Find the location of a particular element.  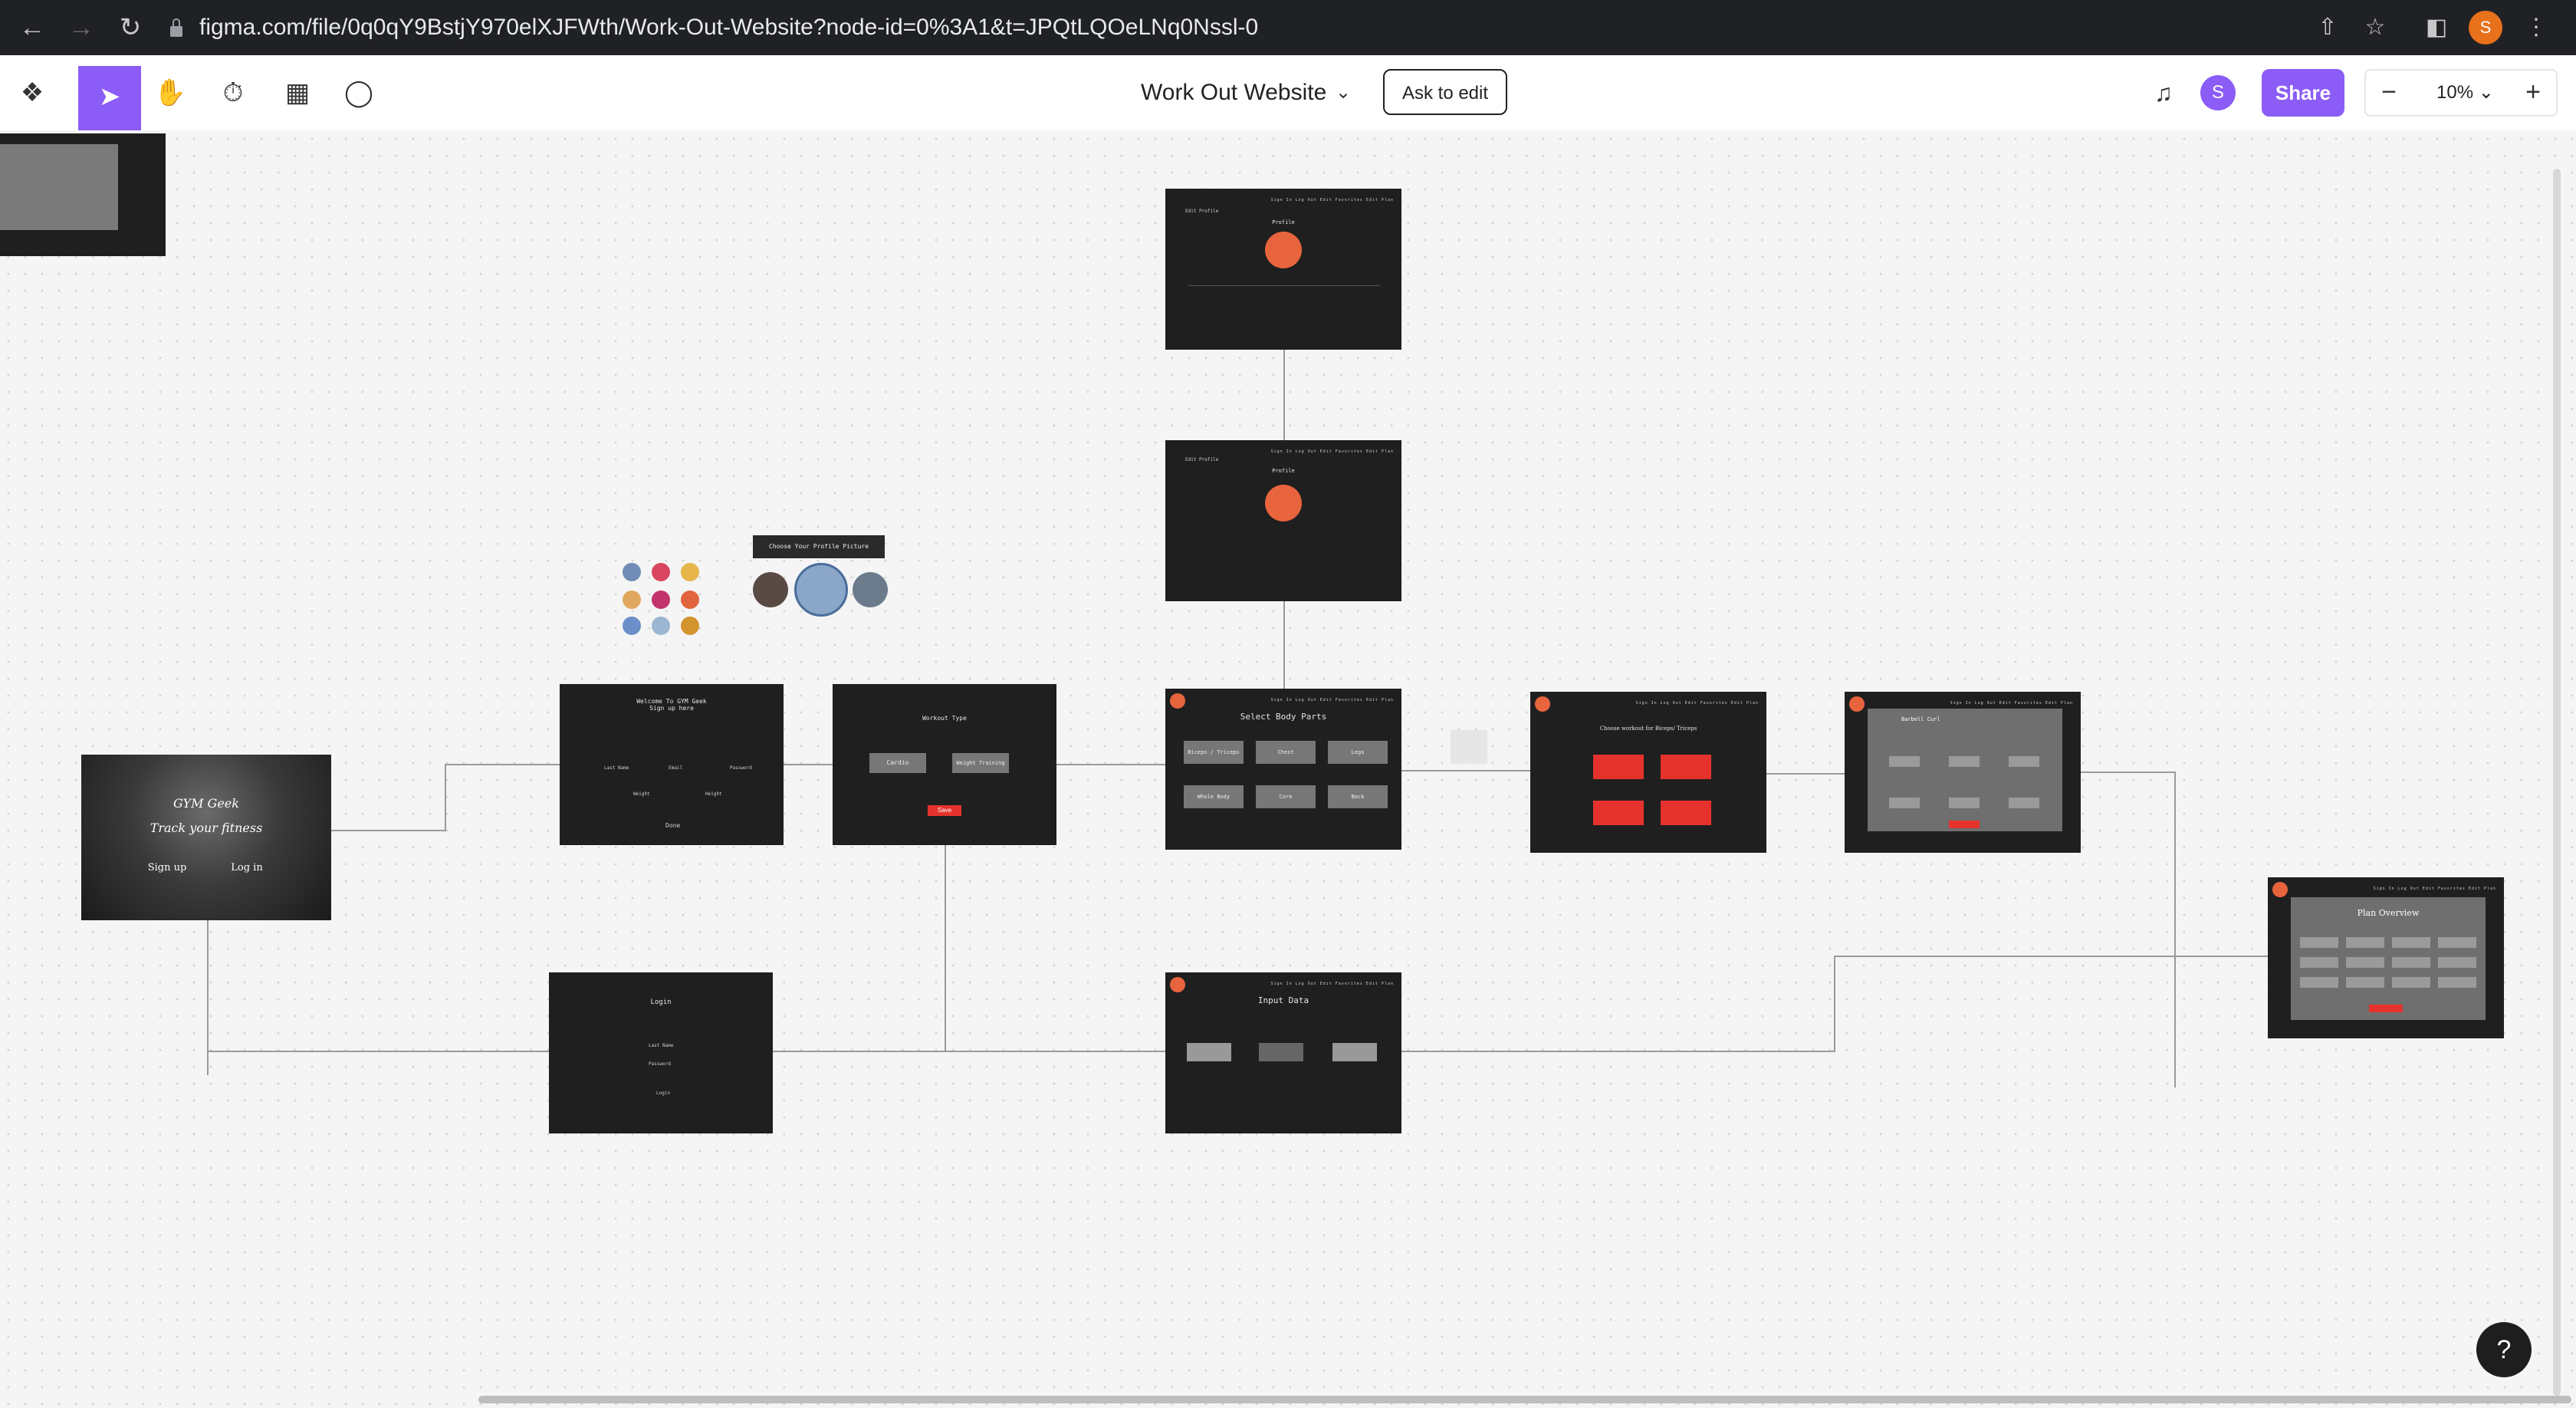

weight-training-button: Weight Training is located at coordinates (981, 763).